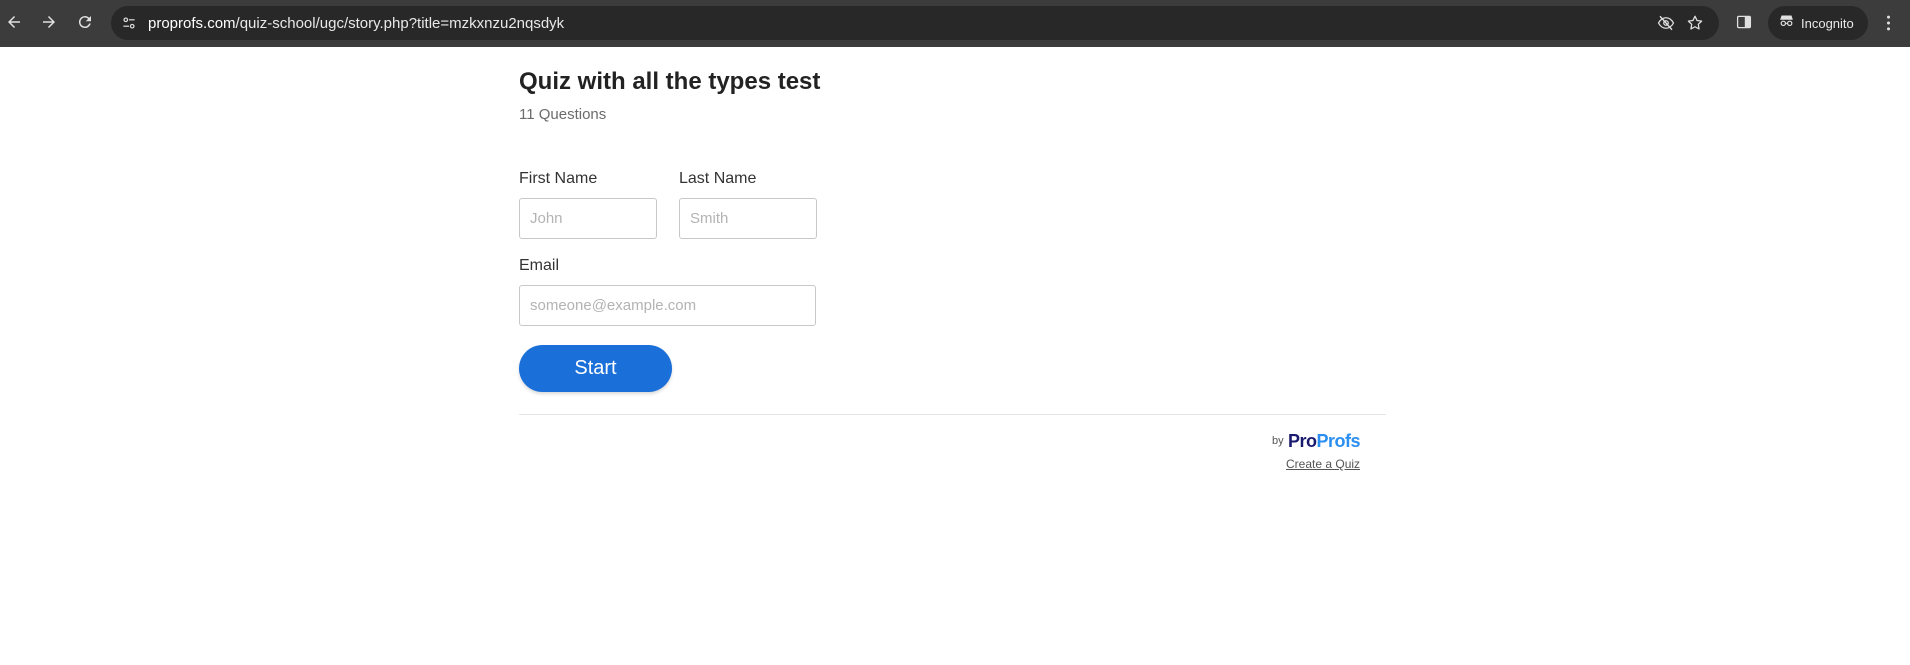  Describe the element at coordinates (952, 414) in the screenshot. I see `divider` at that location.